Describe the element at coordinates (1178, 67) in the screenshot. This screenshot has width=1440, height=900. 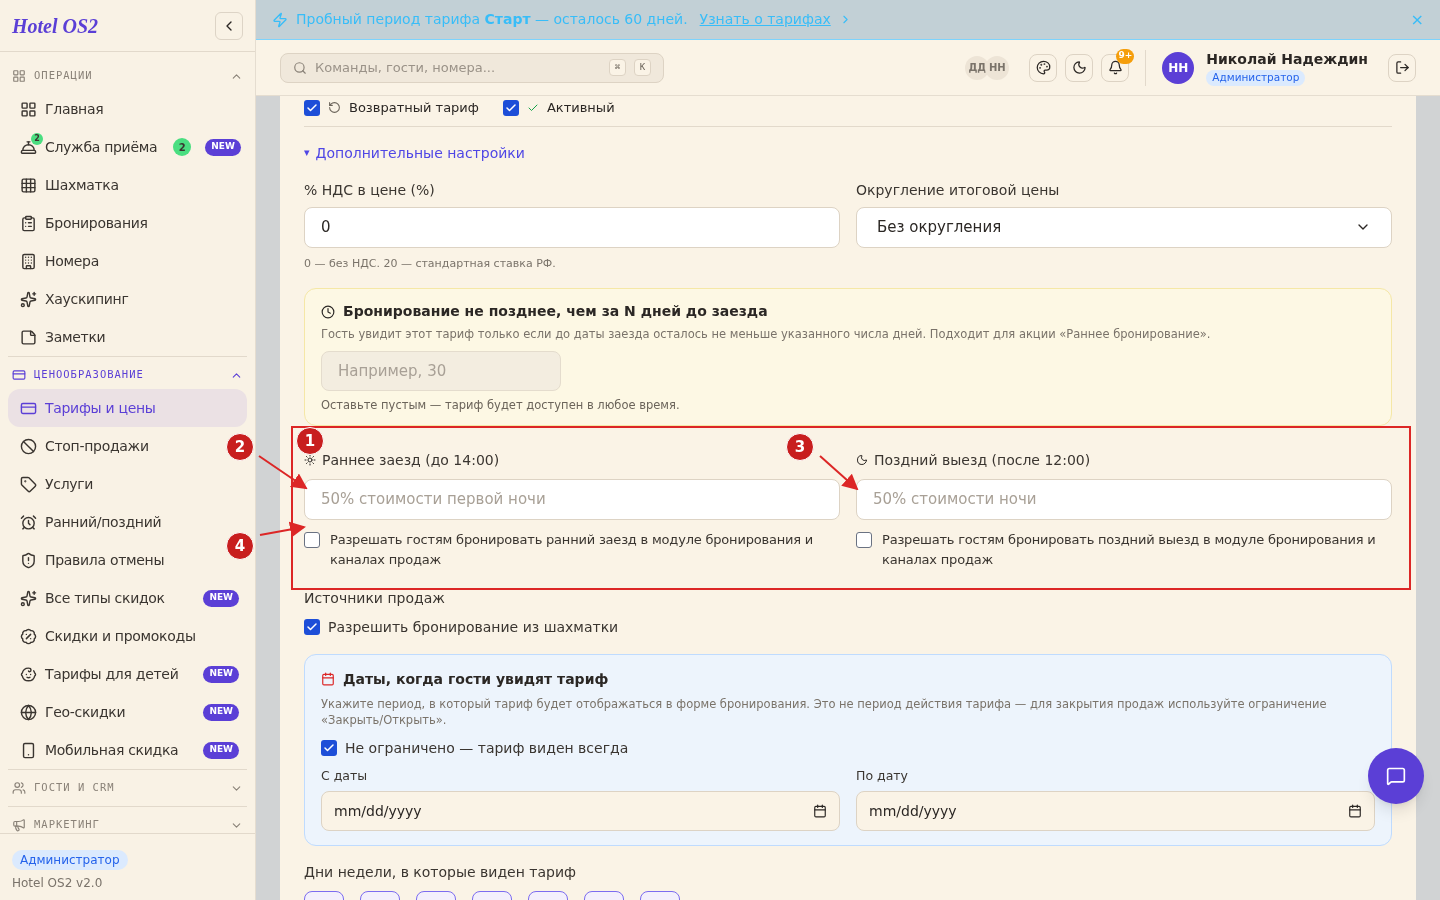
I see `user-avatar: НН` at that location.